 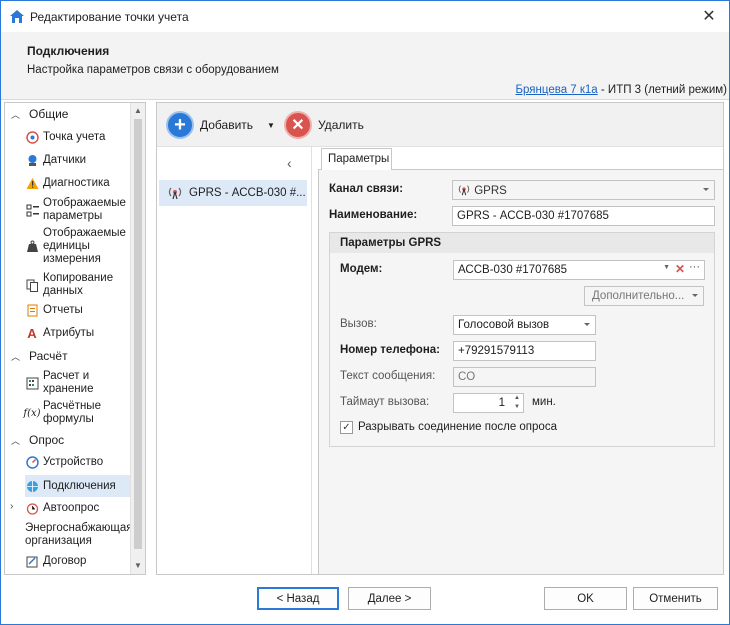 What do you see at coordinates (32, 137) in the screenshot?
I see `target-icon` at bounding box center [32, 137].